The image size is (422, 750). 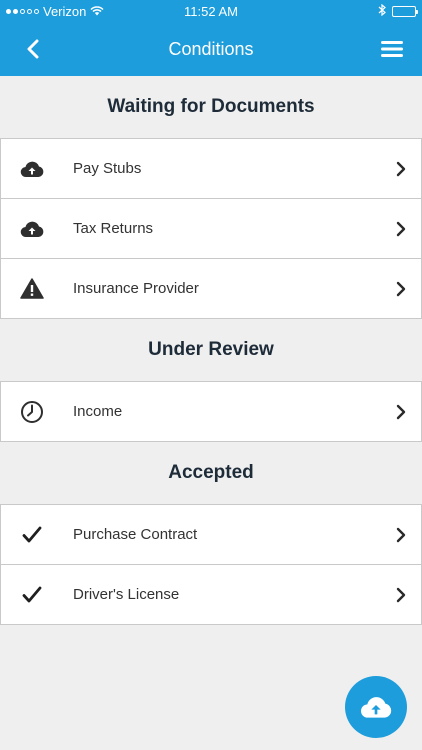 I want to click on app-header: Verizon 11:52 AM Conditions, so click(x=211, y=38).